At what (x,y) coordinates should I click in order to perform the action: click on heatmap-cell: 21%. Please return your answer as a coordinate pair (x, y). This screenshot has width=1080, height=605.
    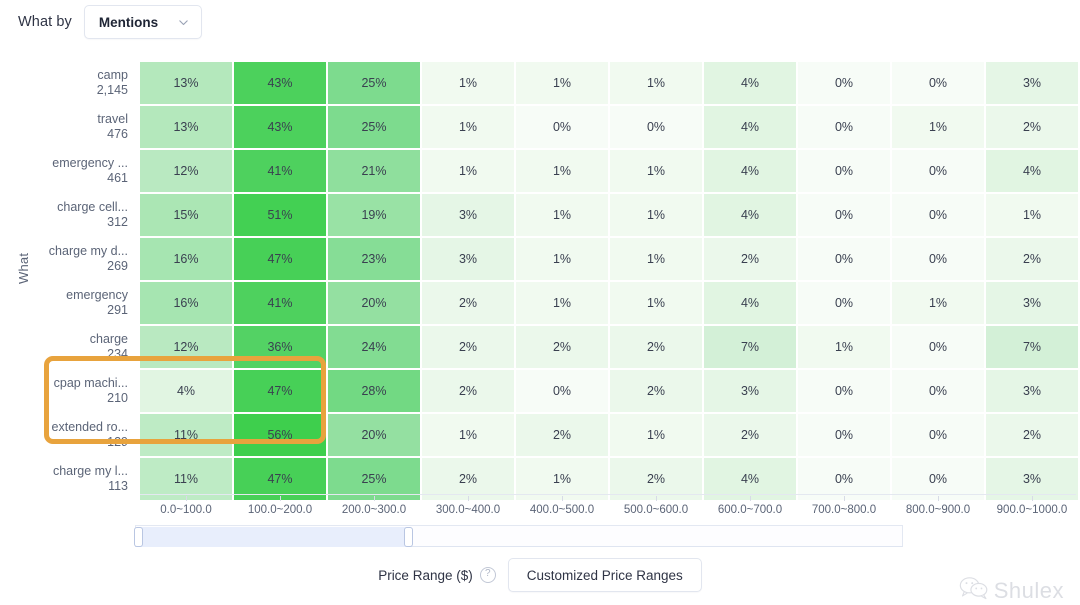
    Looking at the image, I should click on (374, 171).